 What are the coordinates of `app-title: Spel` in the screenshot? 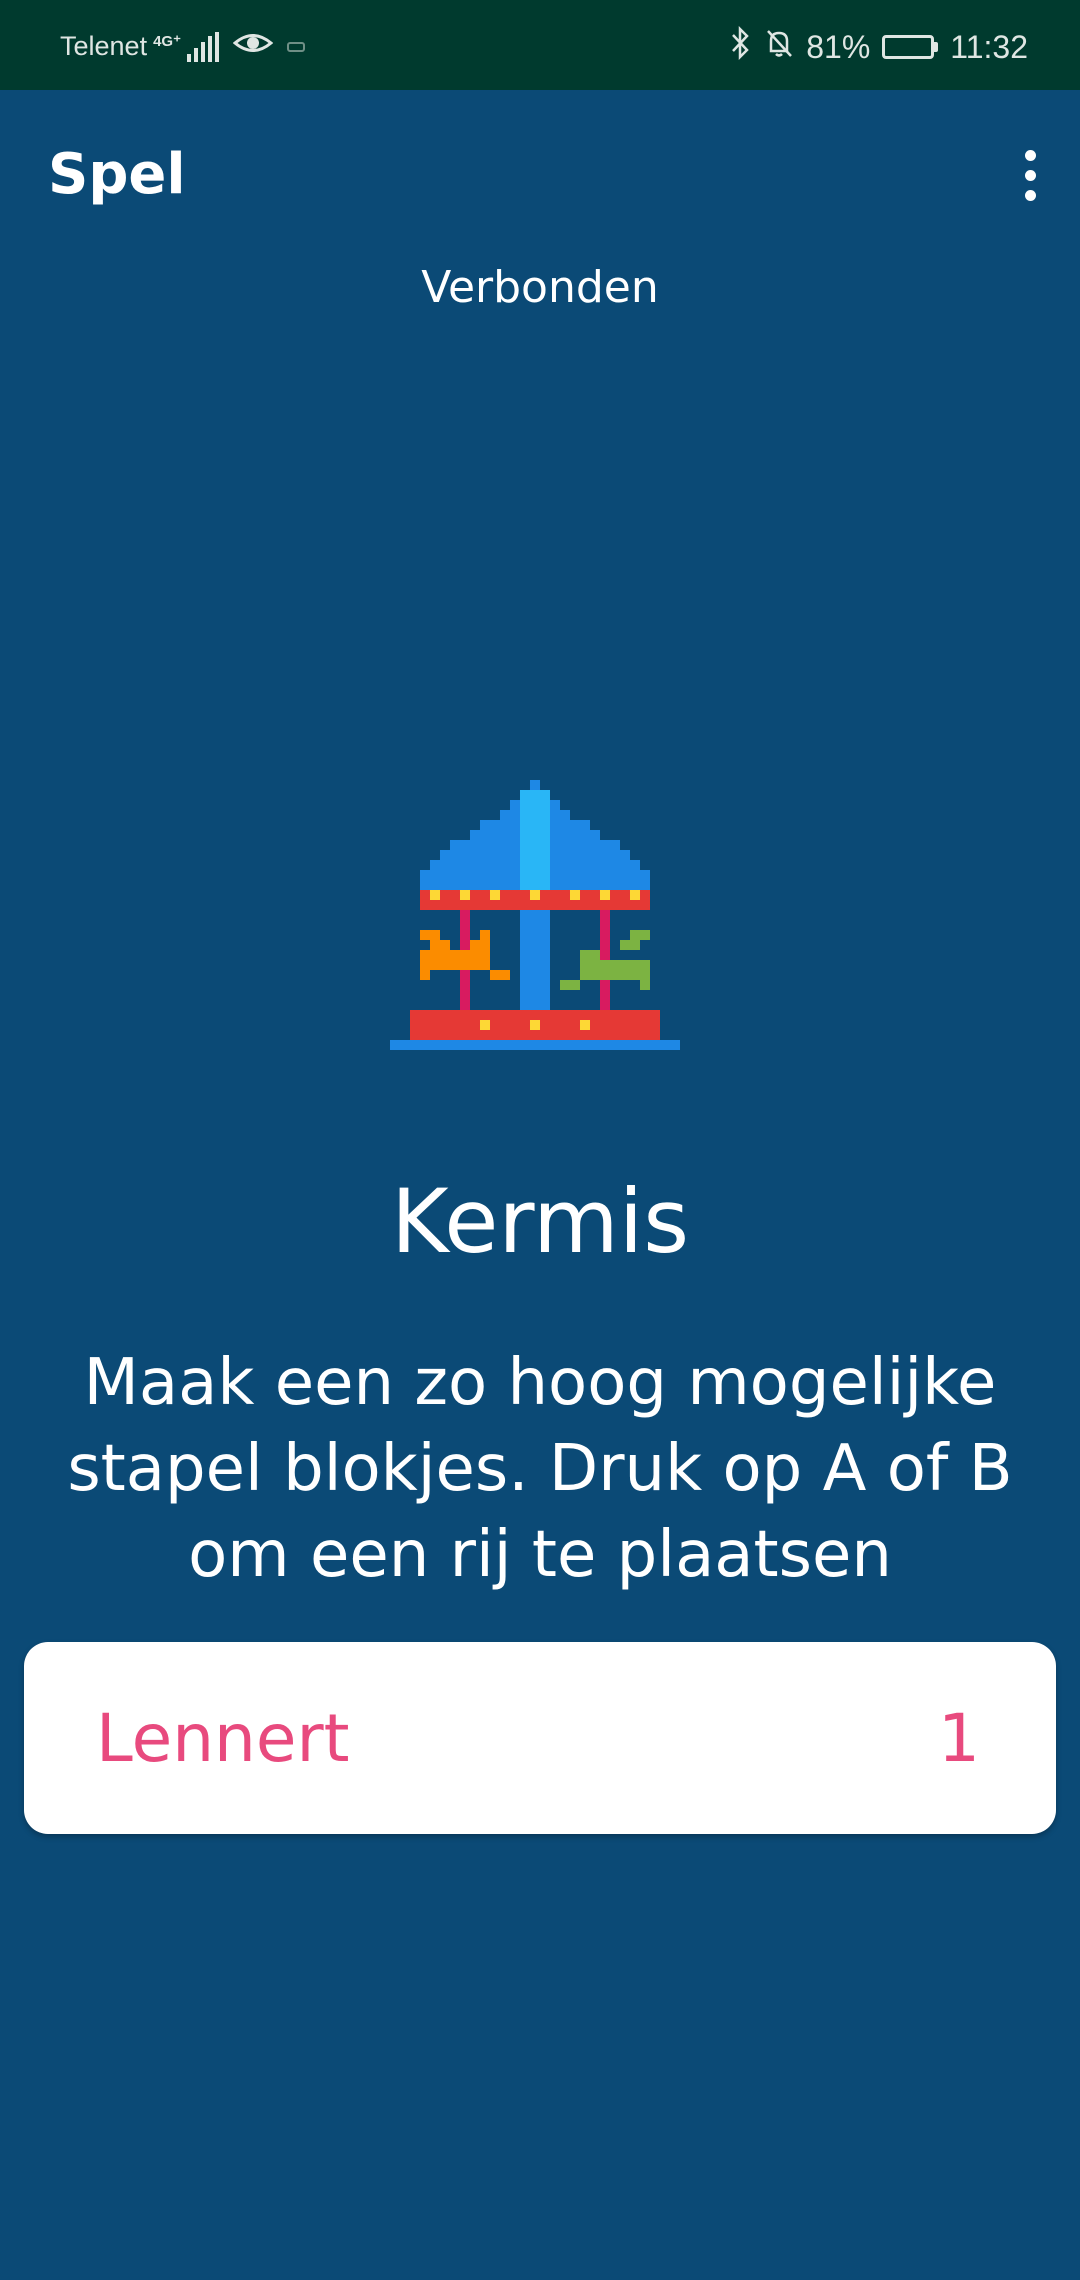 It's located at (117, 174).